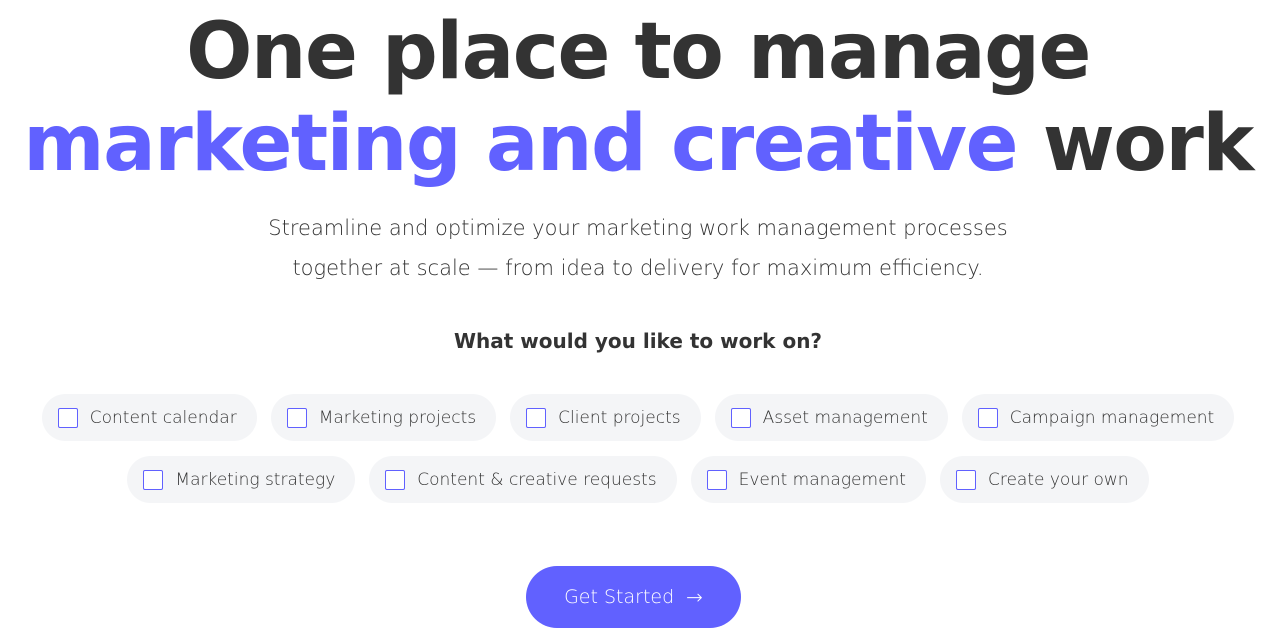  Describe the element at coordinates (520, 144) in the screenshot. I see `hero-title-accent: marketing and creative` at that location.